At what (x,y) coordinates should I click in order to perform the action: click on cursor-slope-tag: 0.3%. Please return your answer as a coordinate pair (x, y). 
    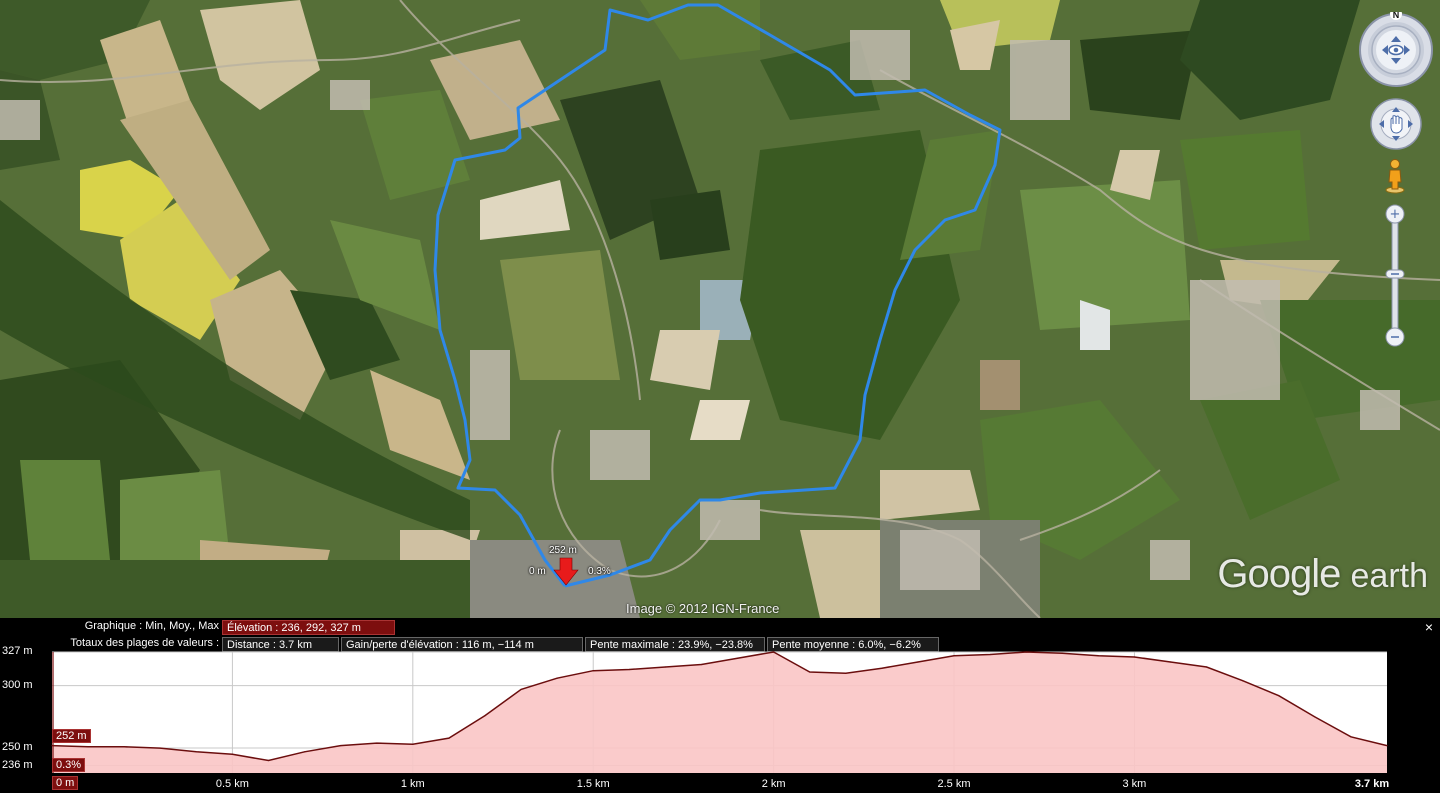
    Looking at the image, I should click on (69, 765).